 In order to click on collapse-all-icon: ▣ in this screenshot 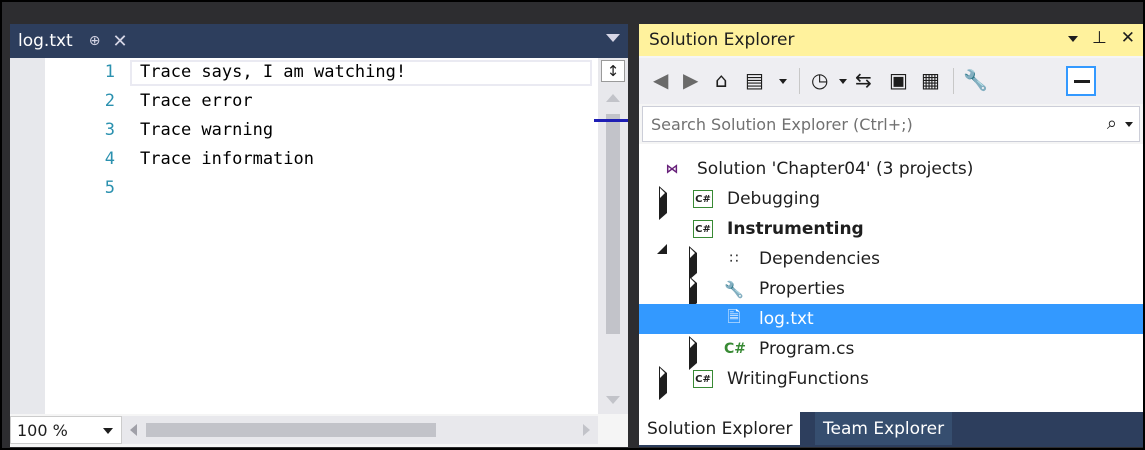, I will do `click(898, 80)`.